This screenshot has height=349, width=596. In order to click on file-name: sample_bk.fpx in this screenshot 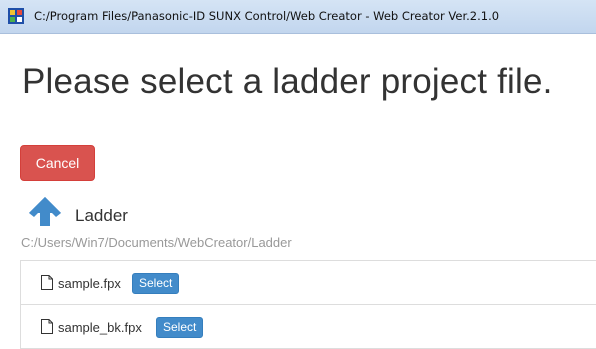, I will do `click(100, 327)`.